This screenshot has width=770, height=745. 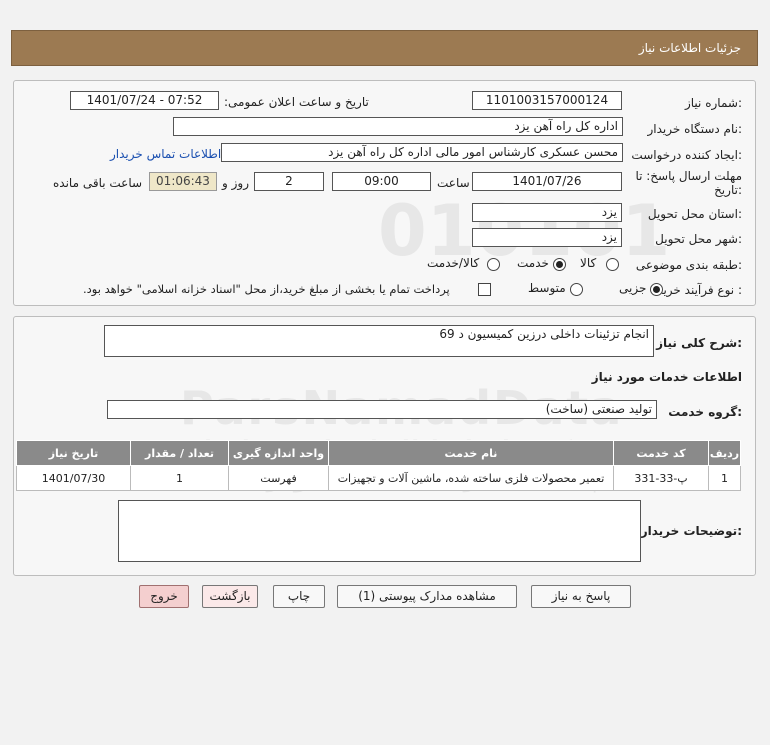 I want to click on summary-label: شرح کلی نیاز:, so click(x=699, y=343).